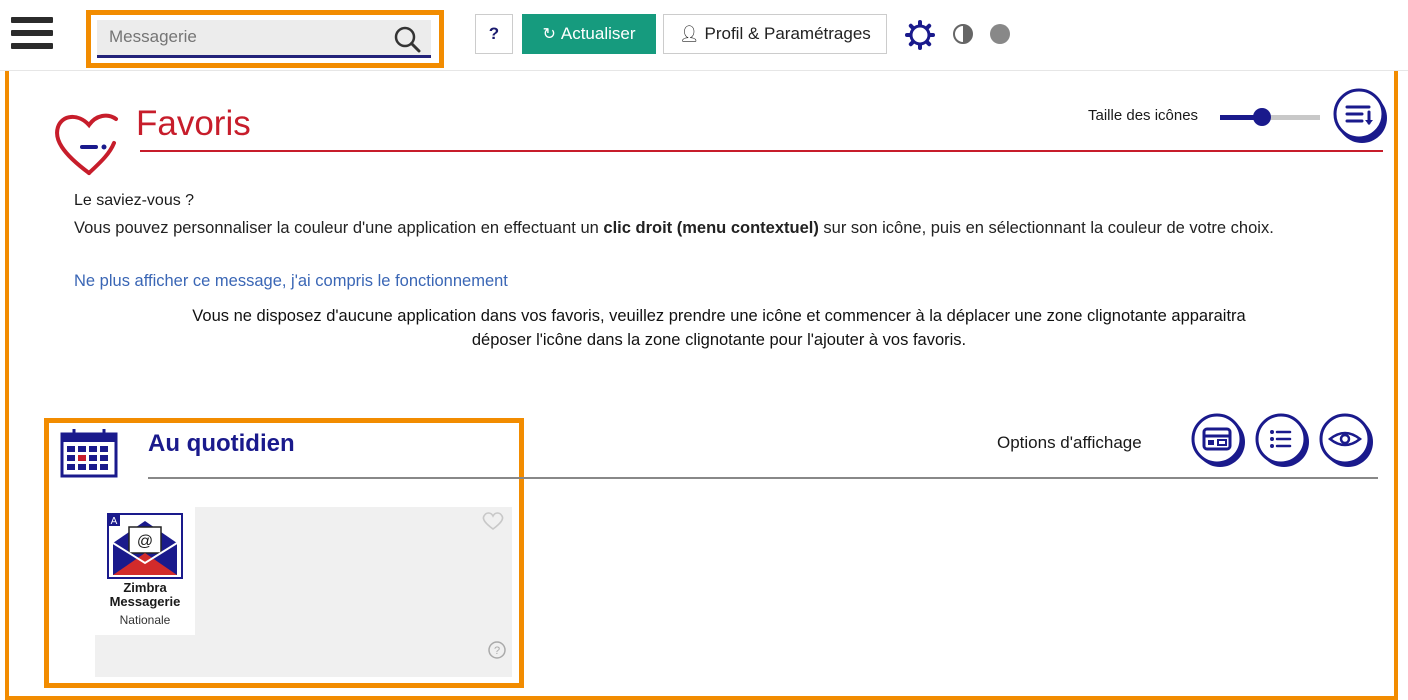  I want to click on section-divider, so click(763, 478).